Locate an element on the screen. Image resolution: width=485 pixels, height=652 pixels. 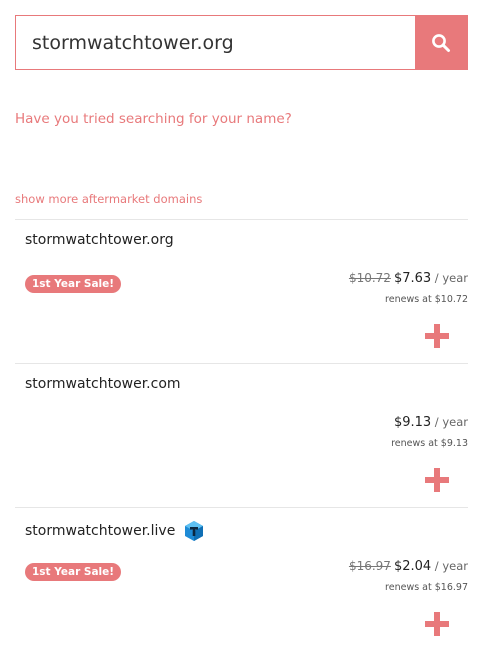
original-price: $10.72 is located at coordinates (369, 278).